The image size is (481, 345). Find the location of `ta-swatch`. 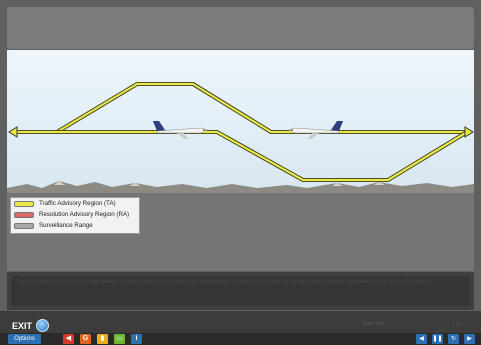

ta-swatch is located at coordinates (24, 203).